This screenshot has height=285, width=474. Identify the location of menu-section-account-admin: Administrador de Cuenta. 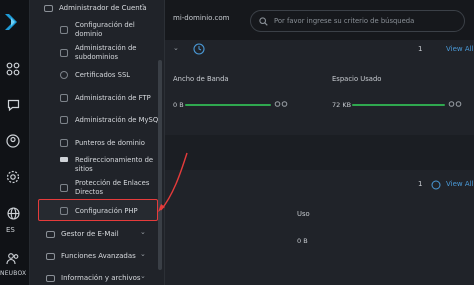
(95, 8).